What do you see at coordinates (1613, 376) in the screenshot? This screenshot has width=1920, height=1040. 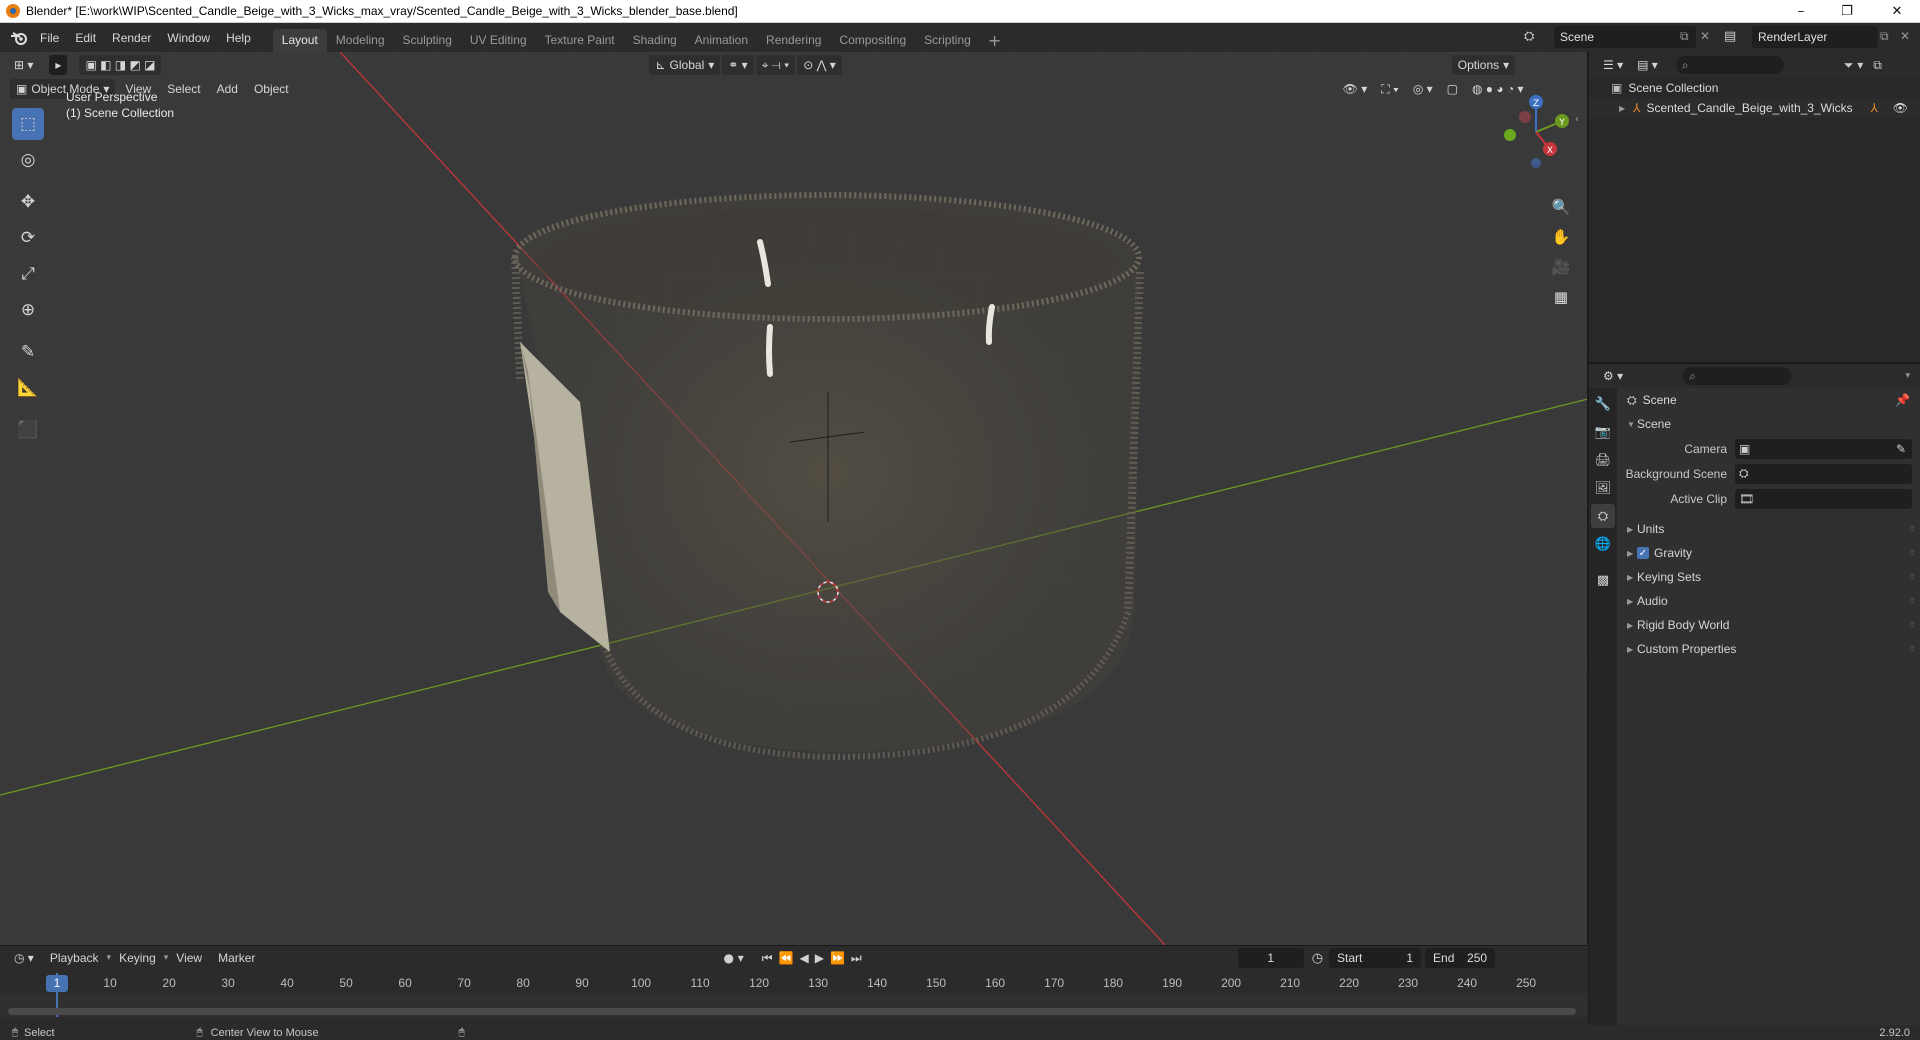 I see `properties-editor-type-icon: ⚙ ▾` at bounding box center [1613, 376].